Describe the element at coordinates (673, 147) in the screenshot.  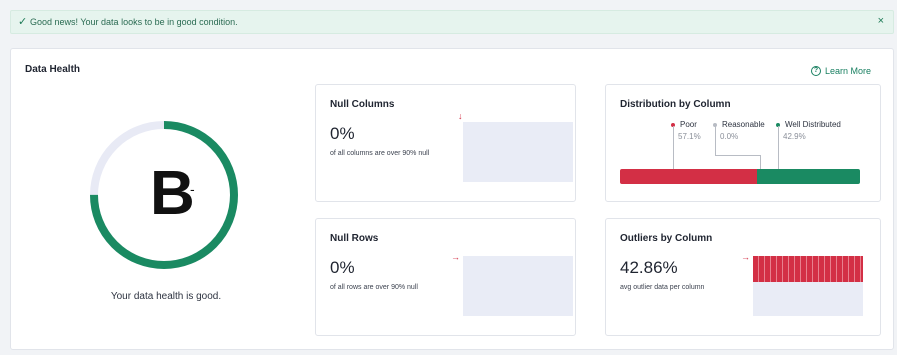
I see `leader-line-poor` at that location.